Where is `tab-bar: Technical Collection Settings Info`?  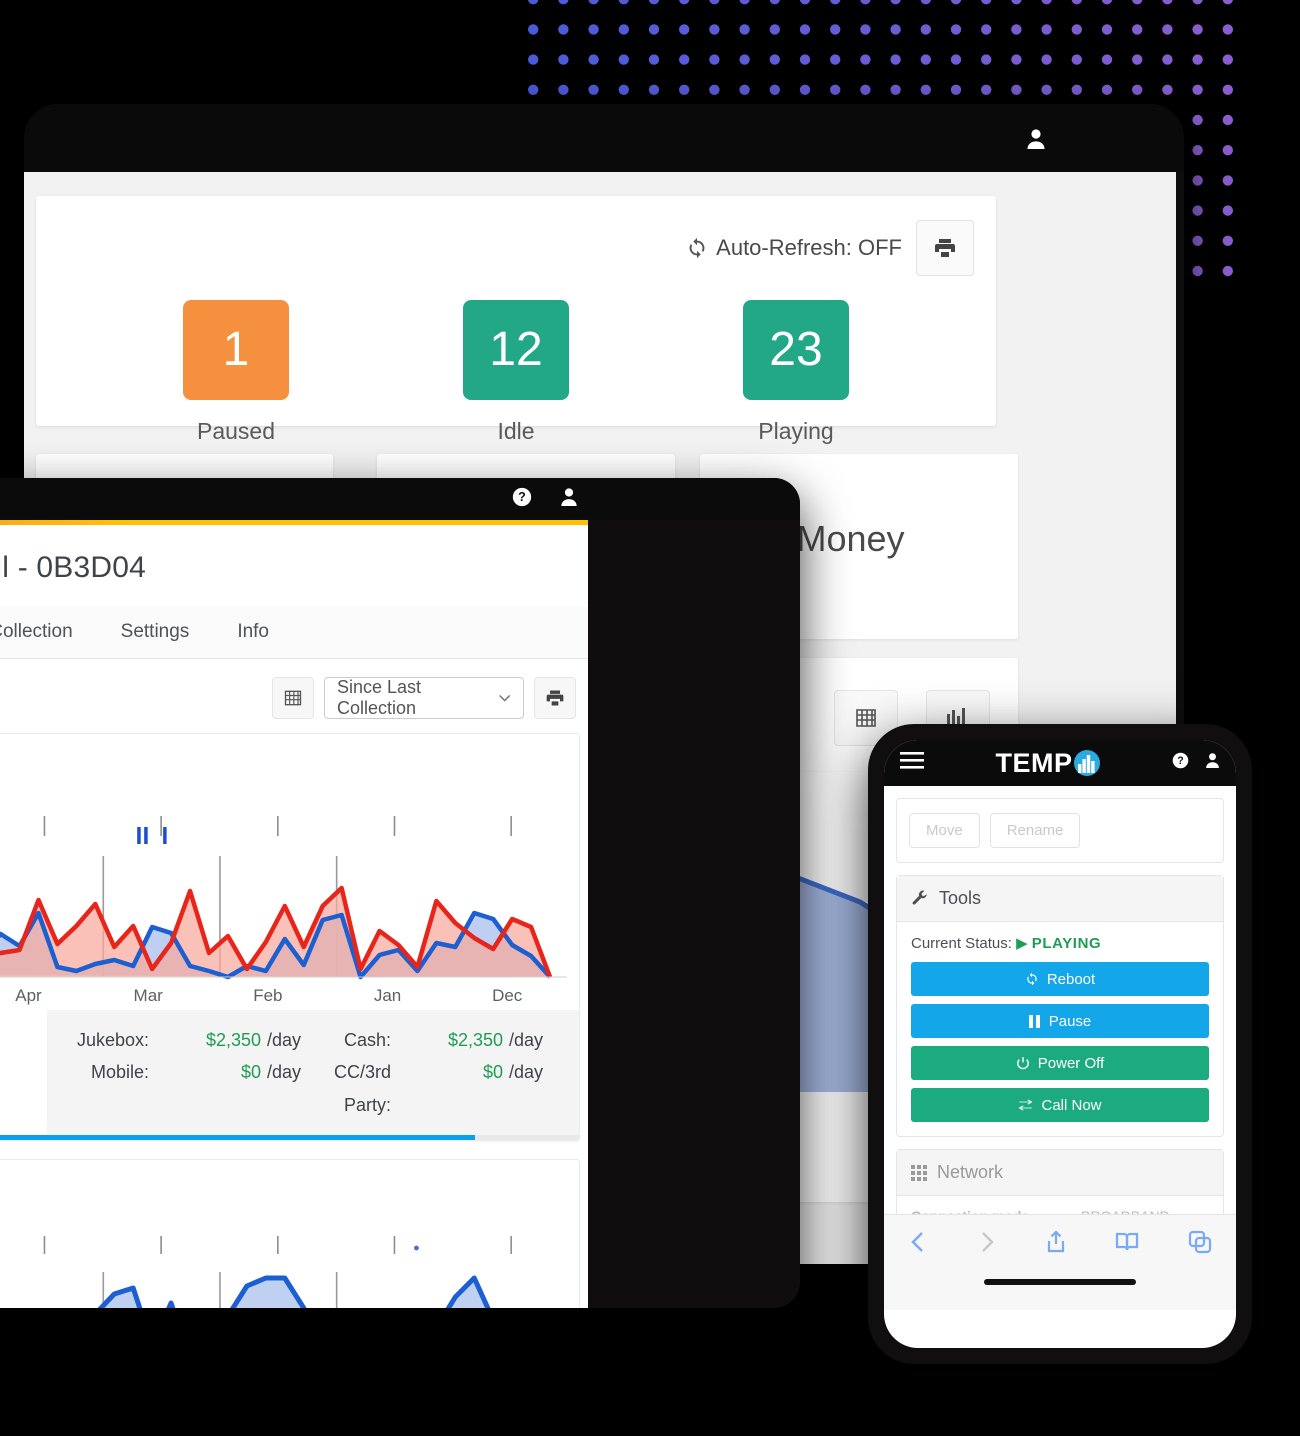 tab-bar: Technical Collection Settings Info is located at coordinates (294, 633).